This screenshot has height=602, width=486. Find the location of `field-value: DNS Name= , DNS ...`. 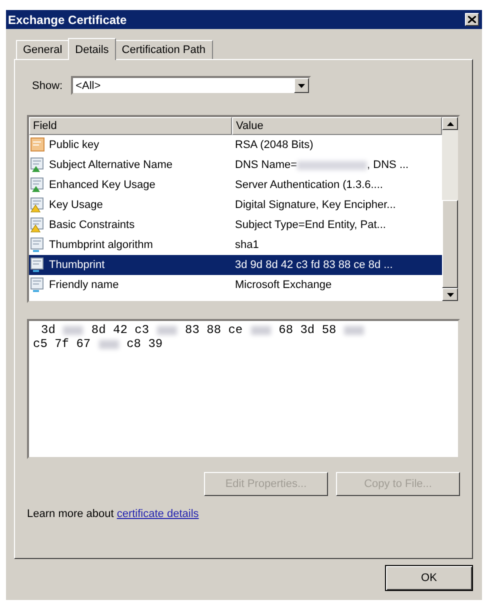

field-value: DNS Name= , DNS ... is located at coordinates (322, 165).